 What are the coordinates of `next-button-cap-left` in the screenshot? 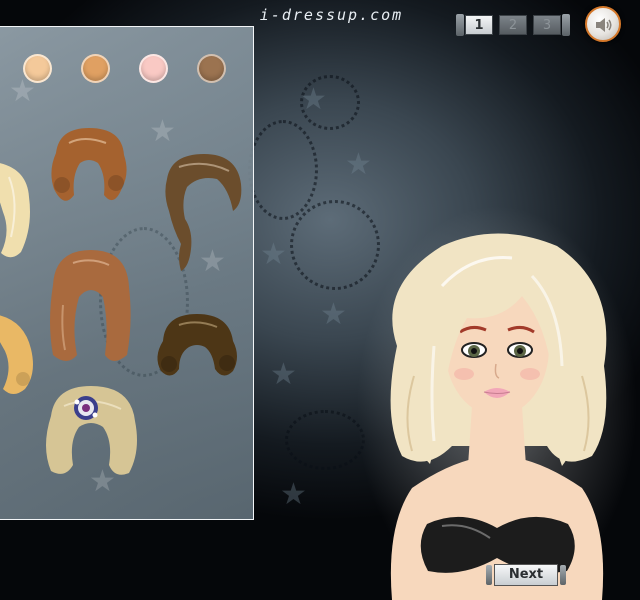 It's located at (489, 575).